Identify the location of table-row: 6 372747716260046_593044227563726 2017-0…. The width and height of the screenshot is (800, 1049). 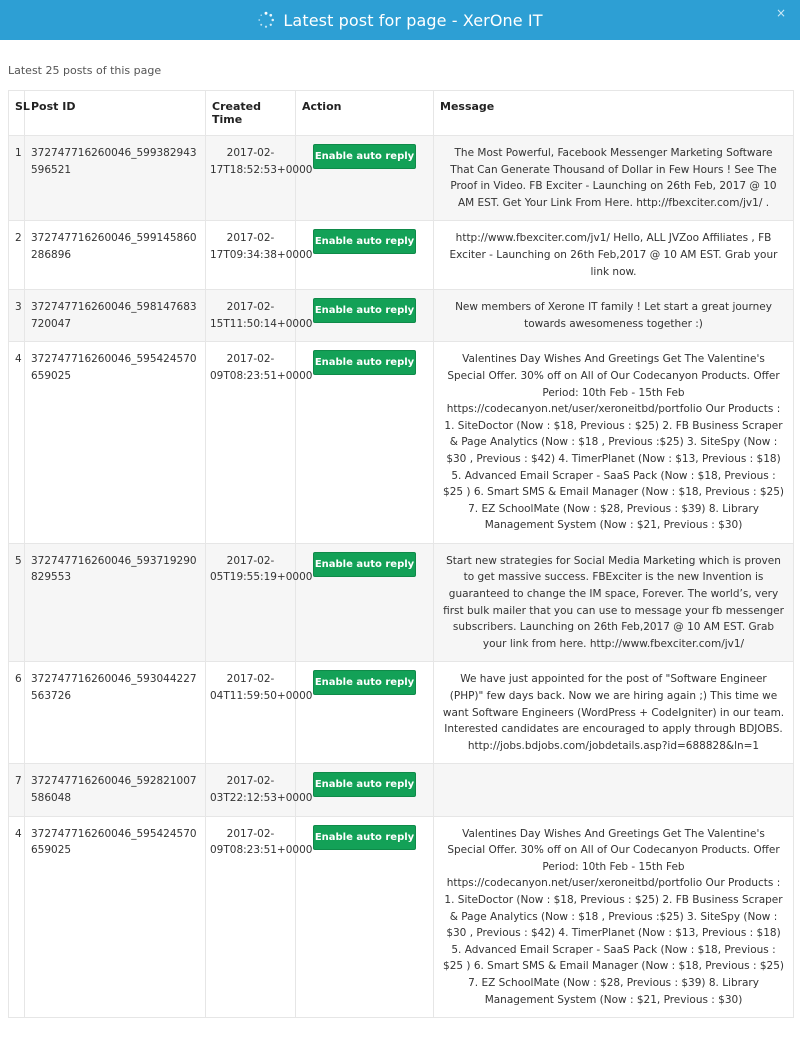
(401, 713).